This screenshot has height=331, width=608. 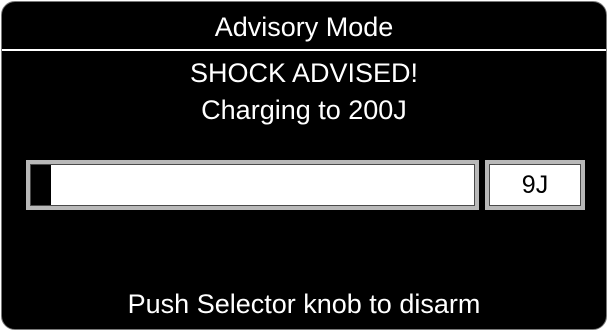 I want to click on charge-progress-bar, so click(x=252, y=185).